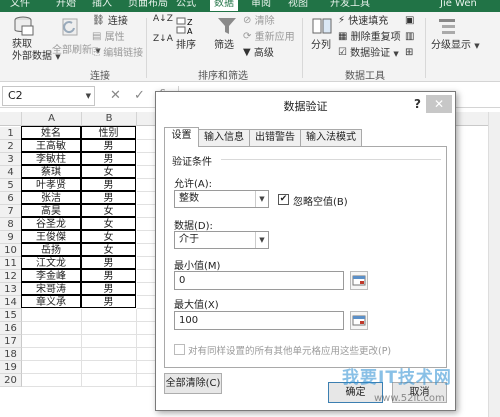  Describe the element at coordinates (11, 263) in the screenshot. I see `row-header: 11` at that location.